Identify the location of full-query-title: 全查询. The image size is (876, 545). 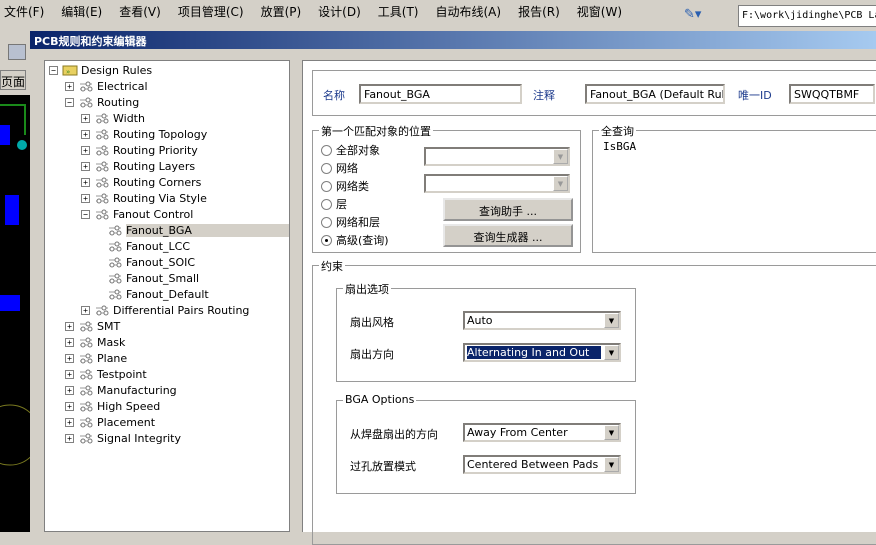
(617, 131).